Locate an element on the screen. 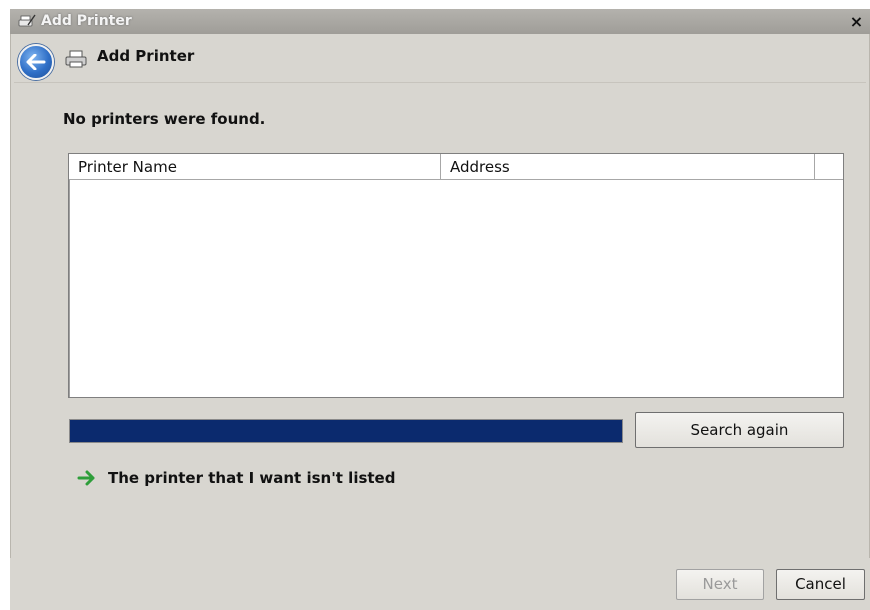  green-arrow-icon is located at coordinates (86, 478).